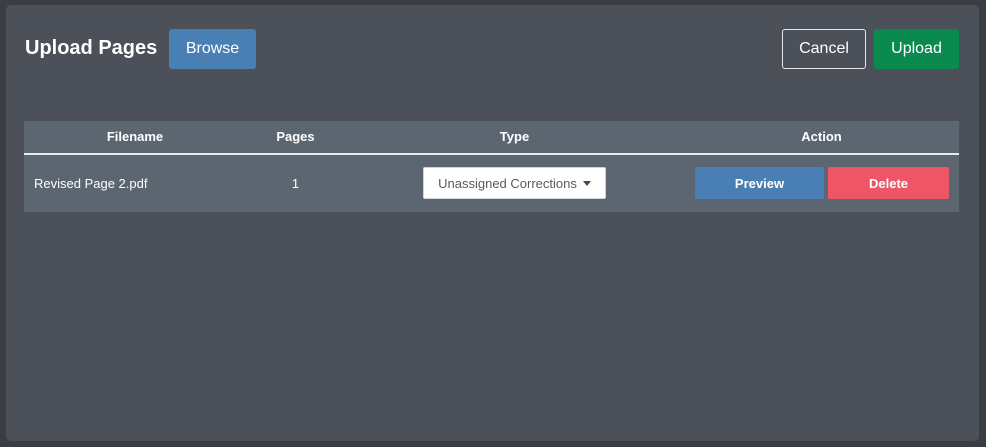 The width and height of the screenshot is (986, 447). What do you see at coordinates (824, 49) in the screenshot?
I see `cancel-button: Cancel` at bounding box center [824, 49].